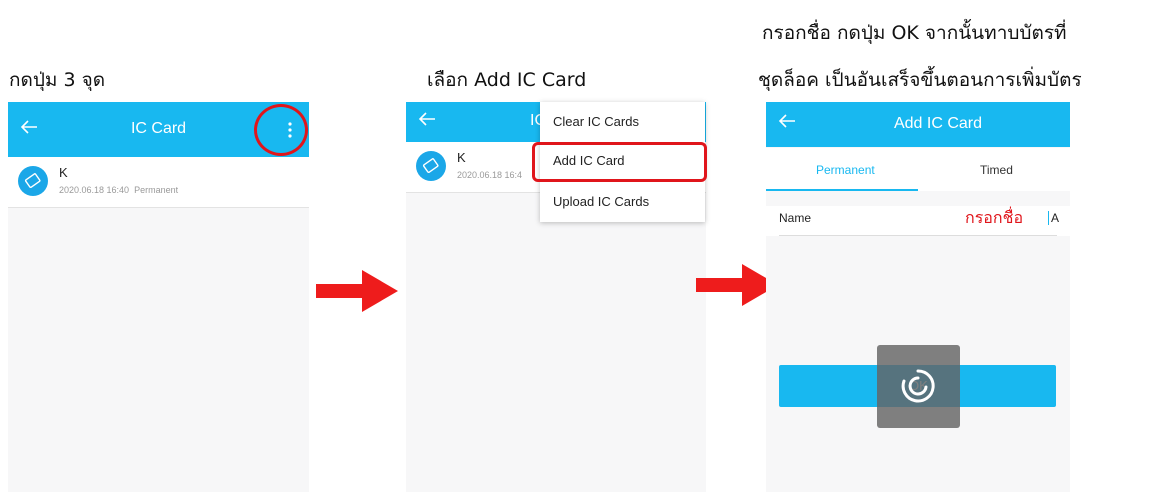 The width and height of the screenshot is (1165, 492). I want to click on card-date: 2020.06.18 16:4, so click(490, 175).